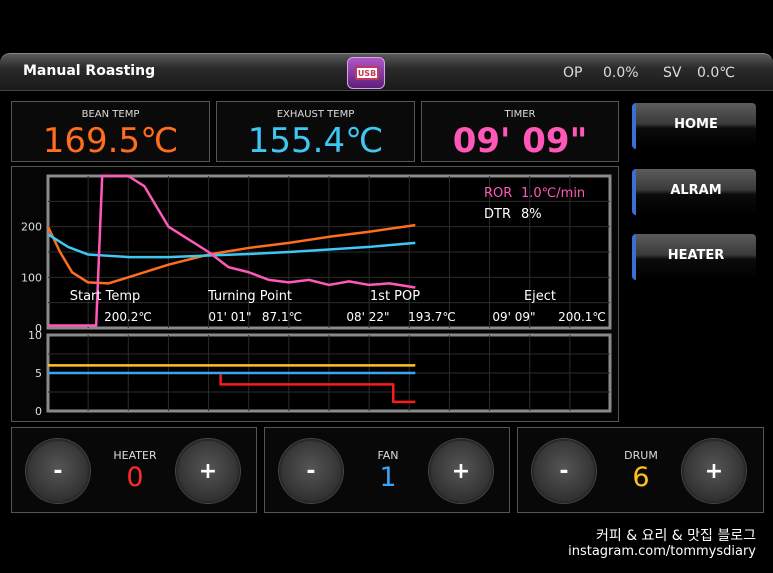 The width and height of the screenshot is (773, 573). I want to click on usb-plug-icon: USB, so click(367, 73).